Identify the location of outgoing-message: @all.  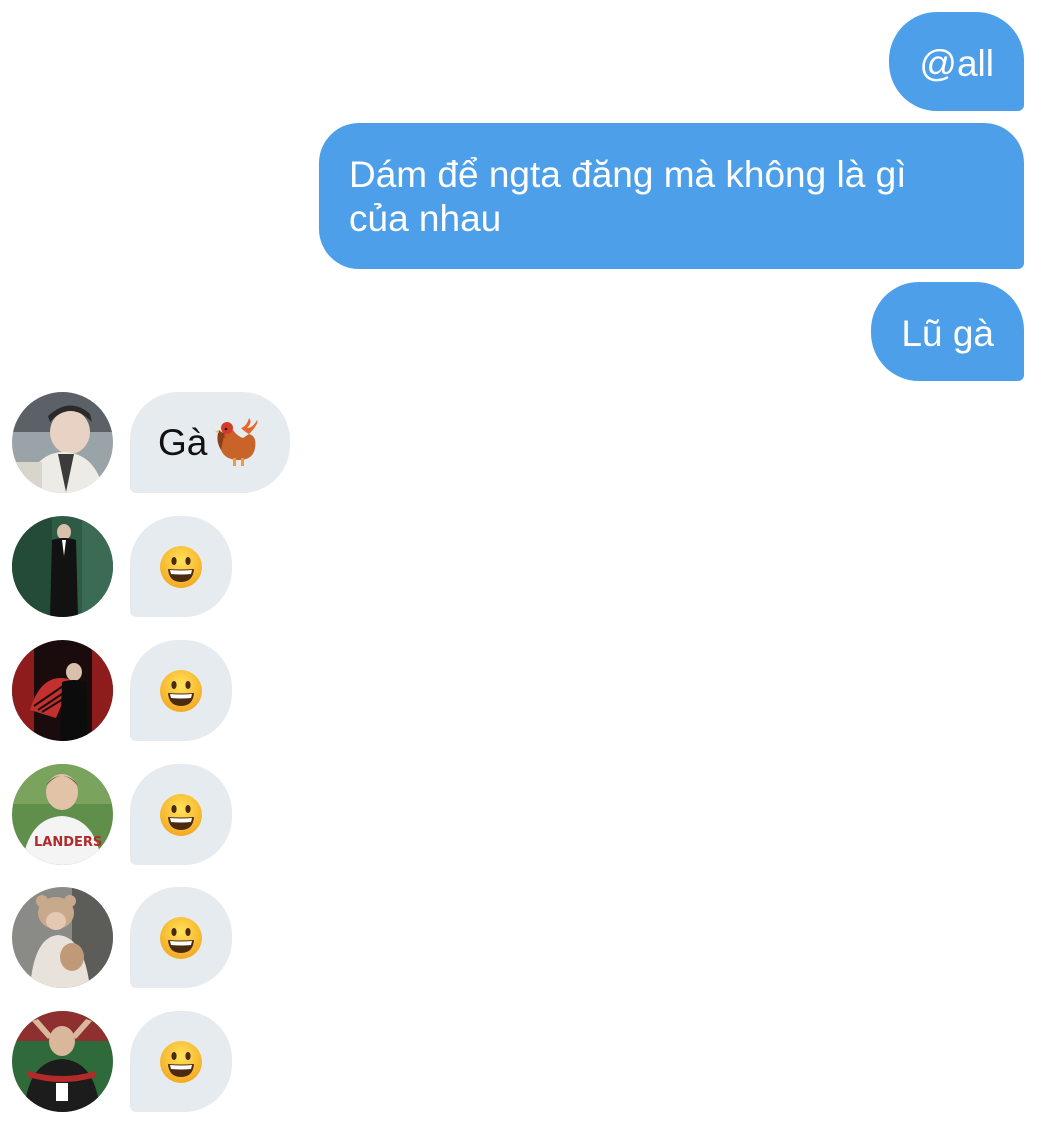
(956, 61).